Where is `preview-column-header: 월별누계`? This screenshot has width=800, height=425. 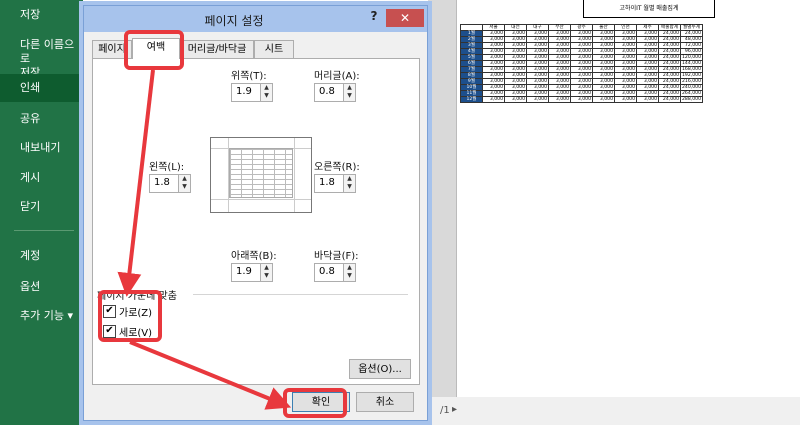
preview-column-header: 월별누계 is located at coordinates (691, 27).